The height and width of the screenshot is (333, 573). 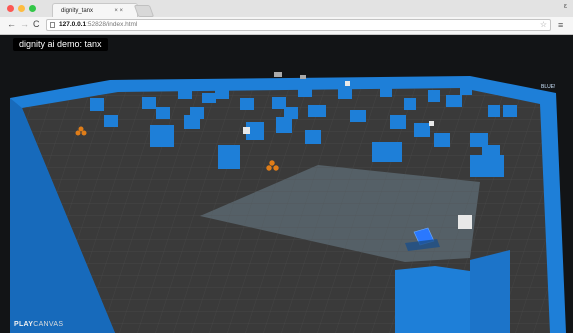 I want to click on reload-icon: C, so click(x=36, y=24).